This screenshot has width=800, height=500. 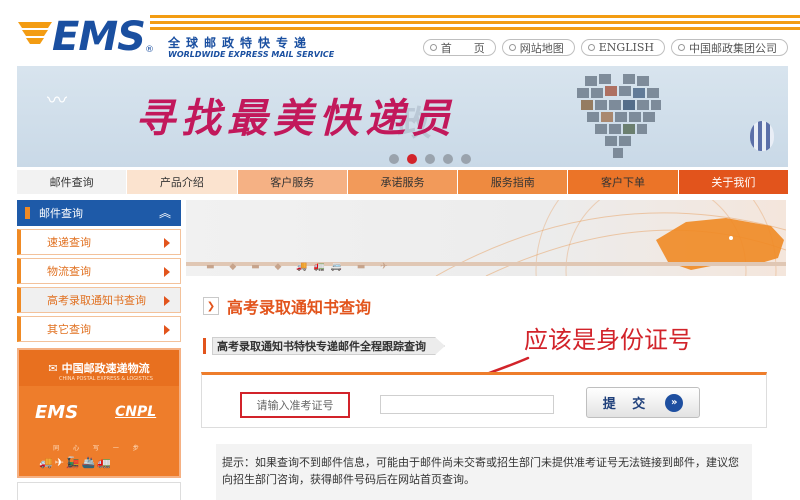 I want to click on submit-button: 提 交 », so click(x=643, y=402).